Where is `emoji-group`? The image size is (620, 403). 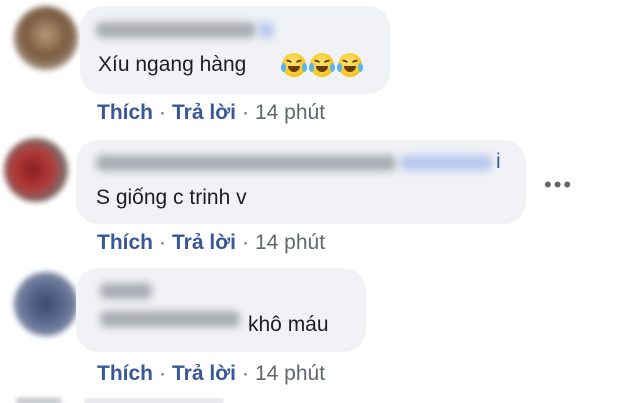
emoji-group is located at coordinates (322, 65).